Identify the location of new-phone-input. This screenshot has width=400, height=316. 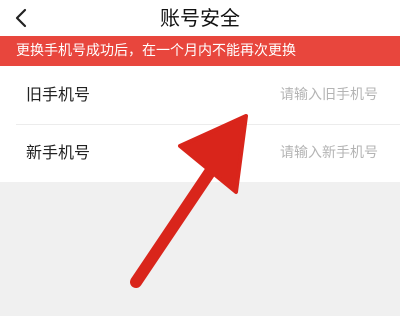
(278, 153).